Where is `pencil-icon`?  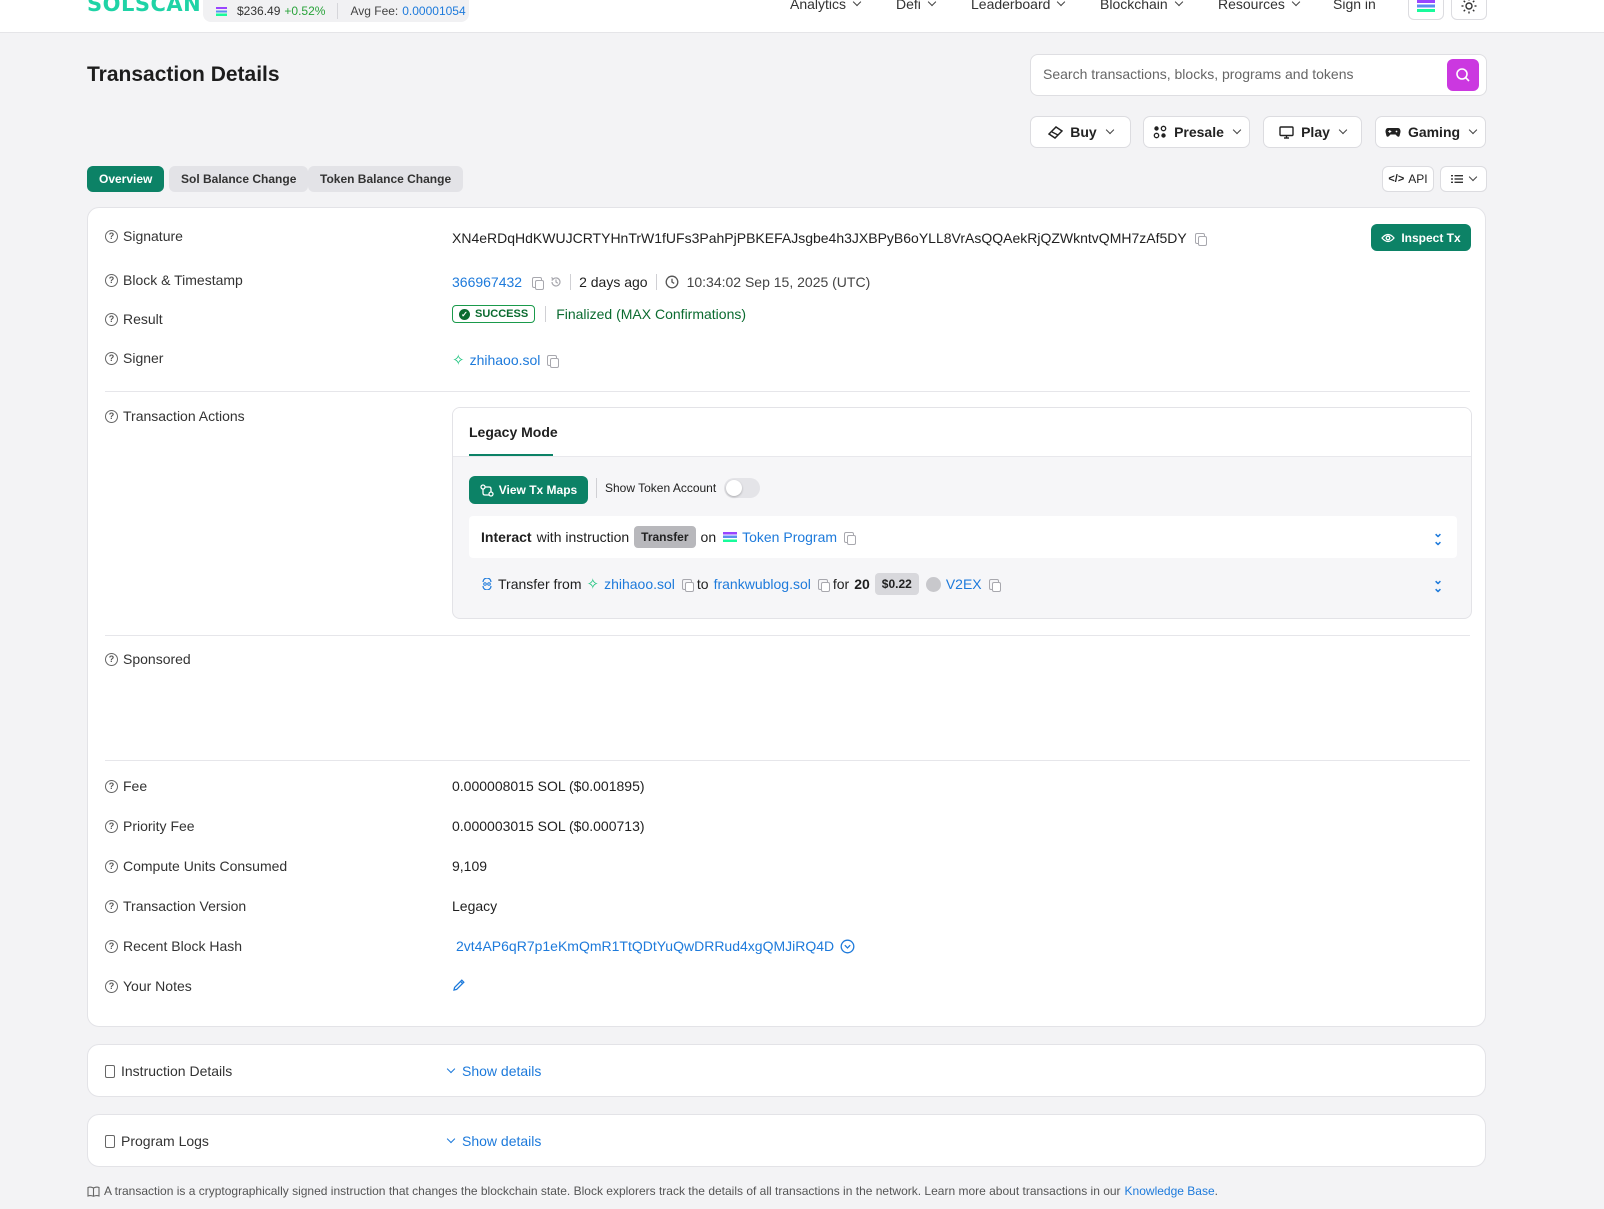
pencil-icon is located at coordinates (459, 985).